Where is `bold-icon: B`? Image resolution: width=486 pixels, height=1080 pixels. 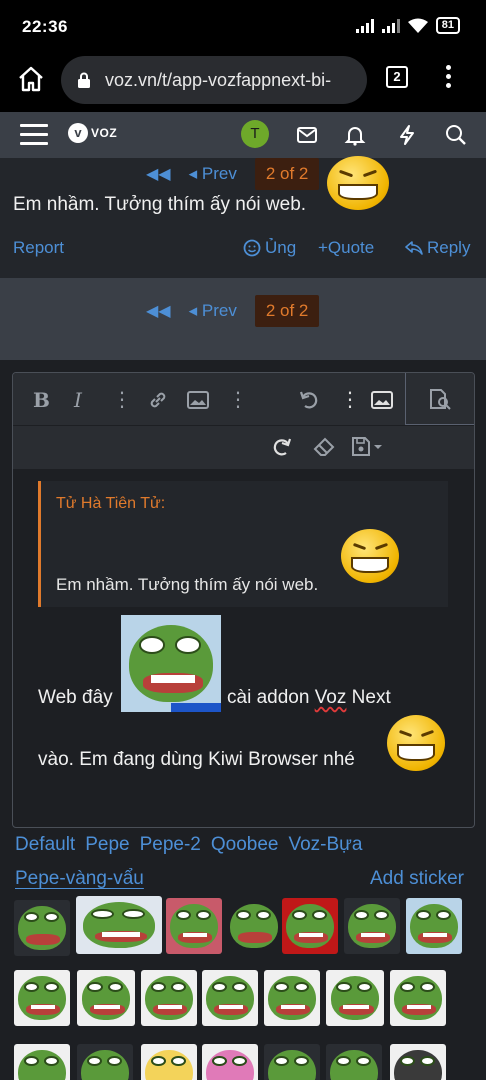 bold-icon: B is located at coordinates (41, 400).